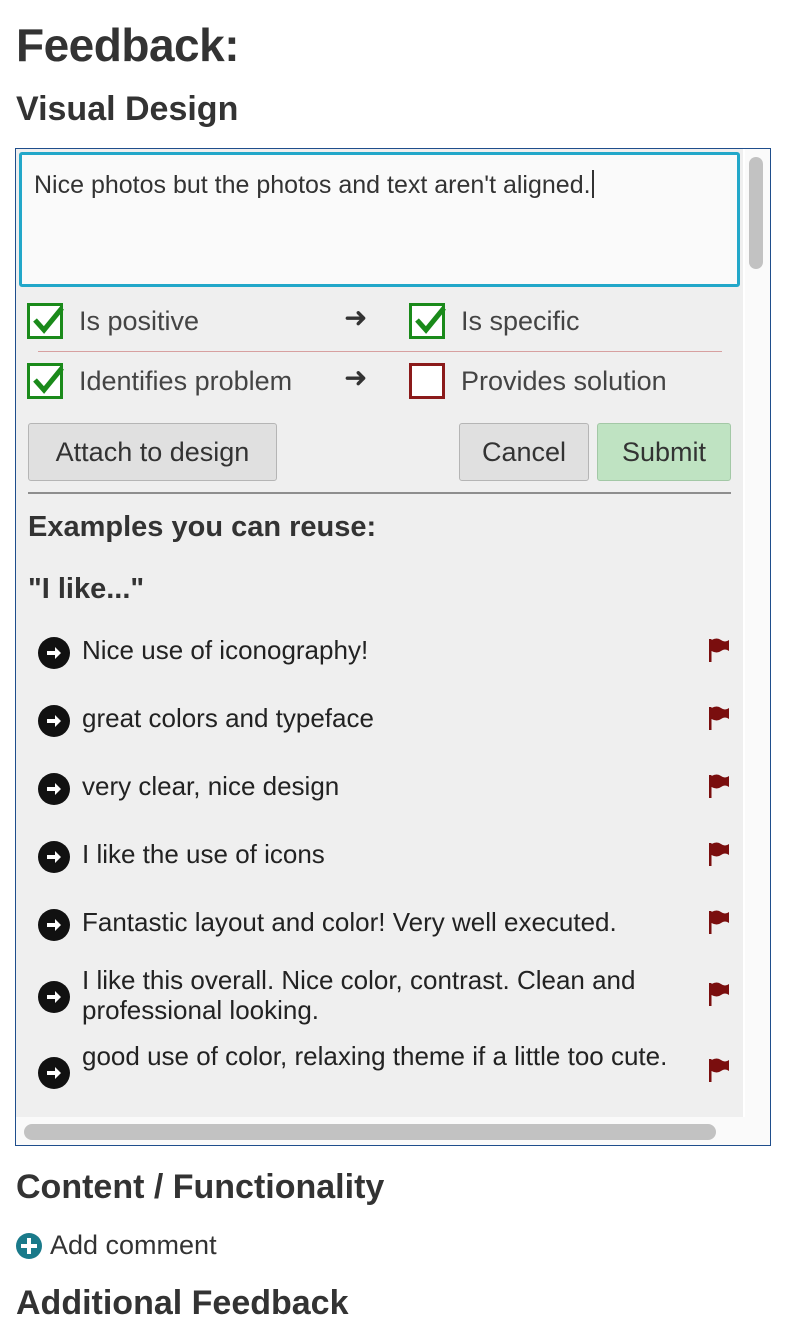 Image resolution: width=793 pixels, height=1323 pixels. Describe the element at coordinates (384, 721) in the screenshot. I see `example-item: great colors and typeface` at that location.